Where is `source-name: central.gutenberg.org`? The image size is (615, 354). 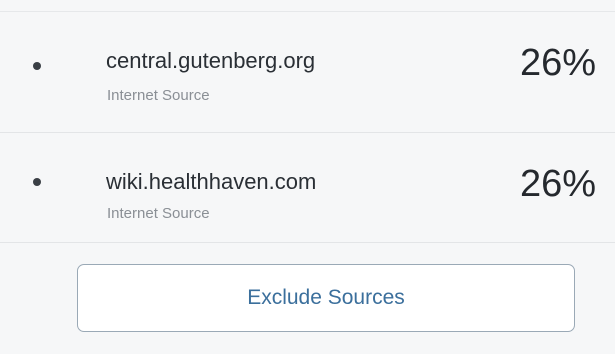
source-name: central.gutenberg.org is located at coordinates (211, 60).